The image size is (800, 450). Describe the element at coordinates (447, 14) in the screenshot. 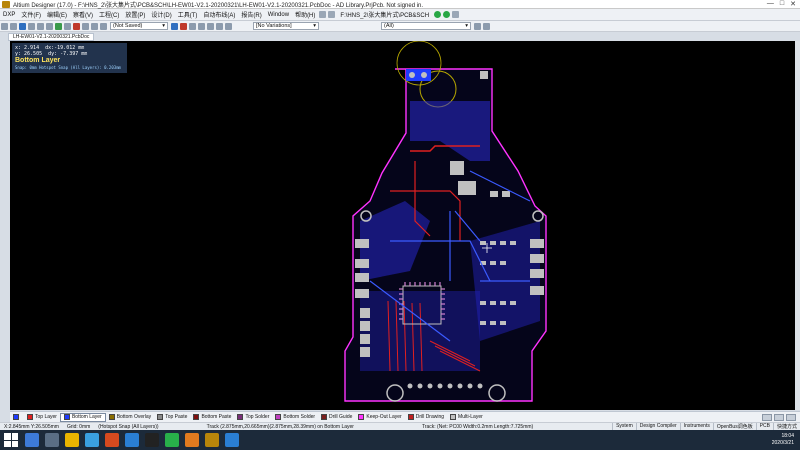

I see `forward-icon` at that location.